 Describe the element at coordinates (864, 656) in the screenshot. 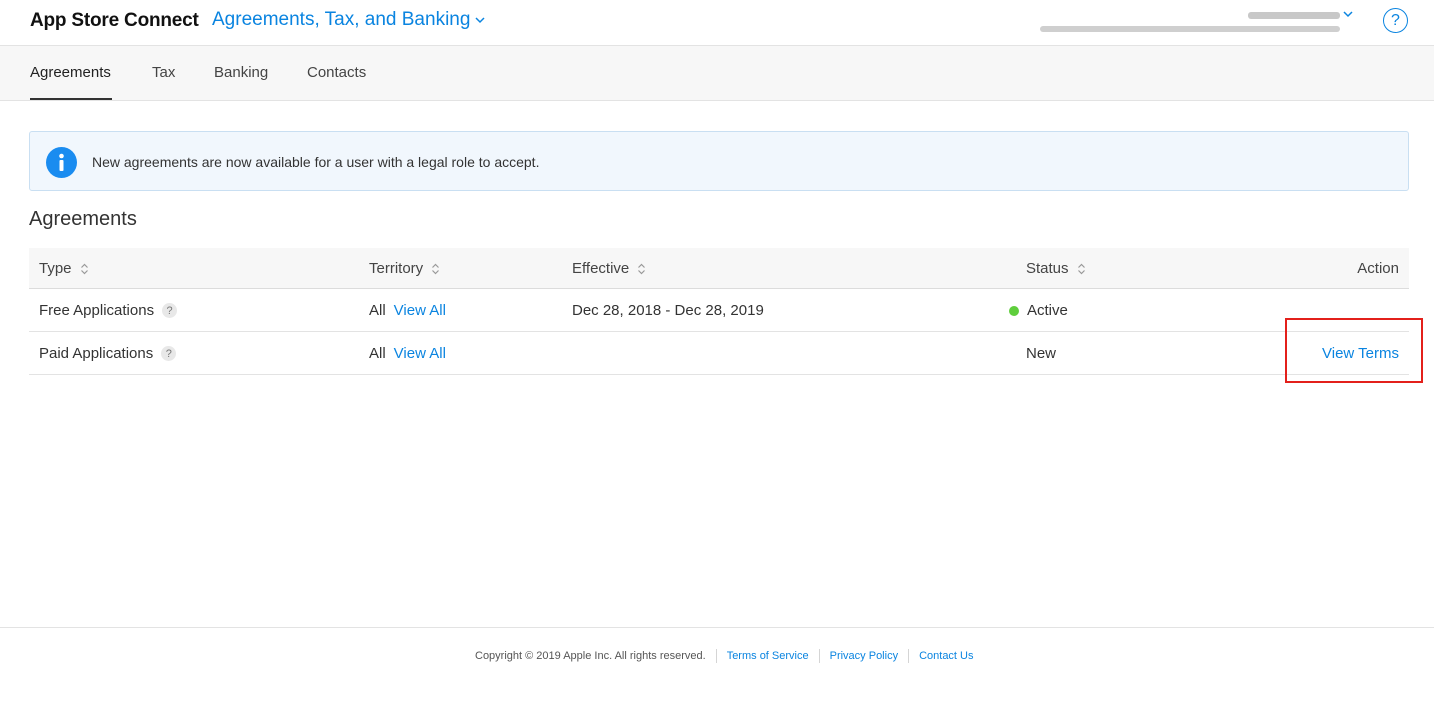

I see `privacy-policy-link: Privacy Policy` at that location.